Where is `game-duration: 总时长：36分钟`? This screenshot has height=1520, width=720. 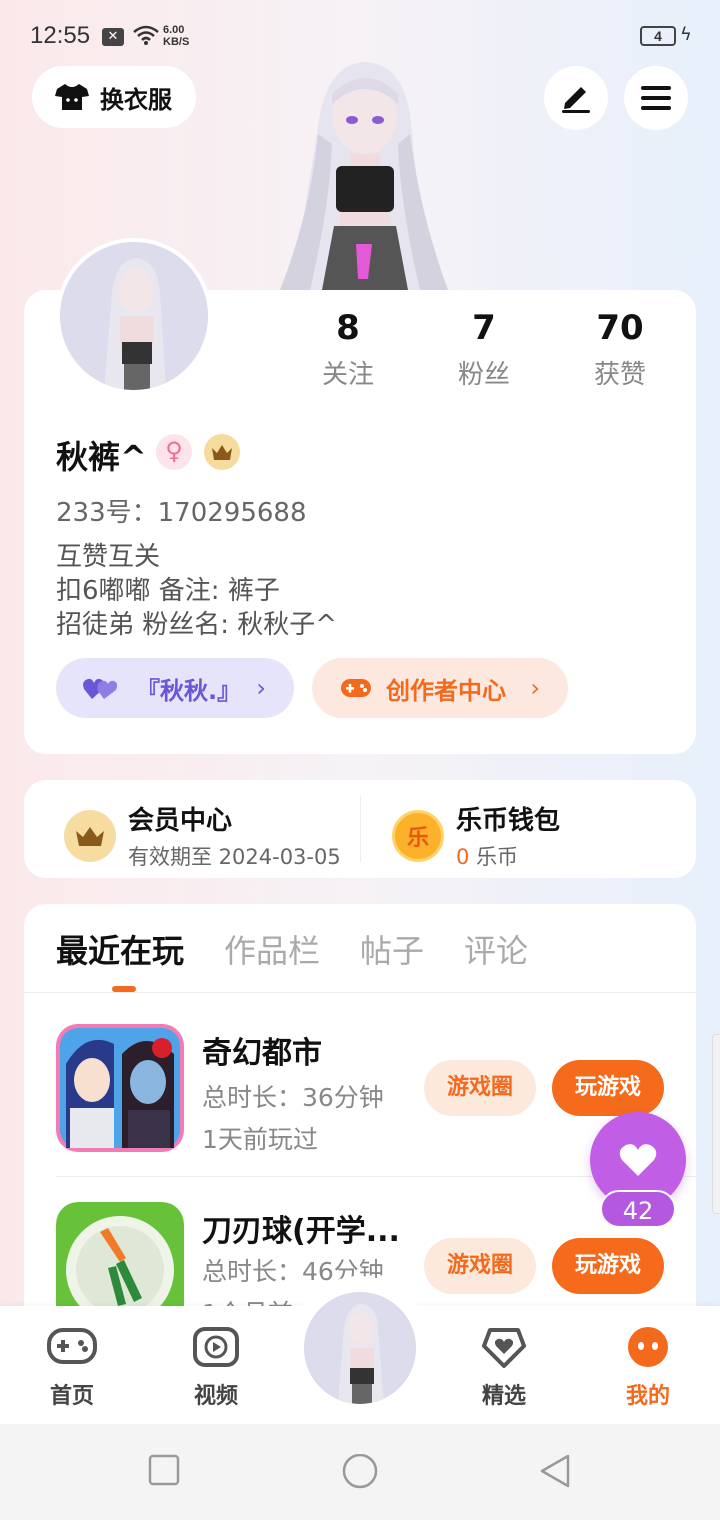 game-duration: 总时长：36分钟 is located at coordinates (293, 1097).